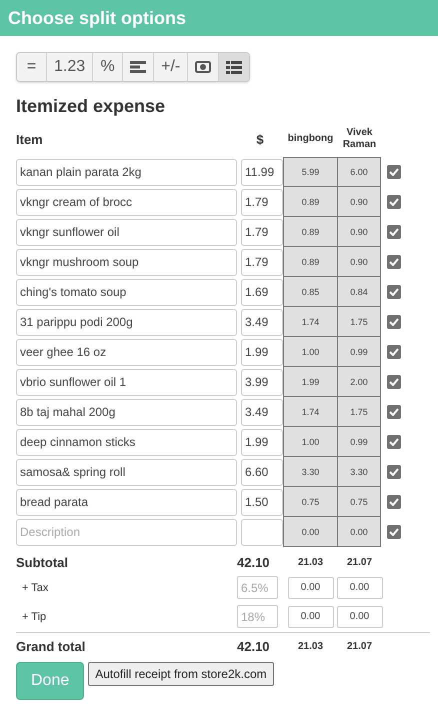 The image size is (438, 728). I want to click on description-field: 31 parippu podi 200g, so click(126, 322).